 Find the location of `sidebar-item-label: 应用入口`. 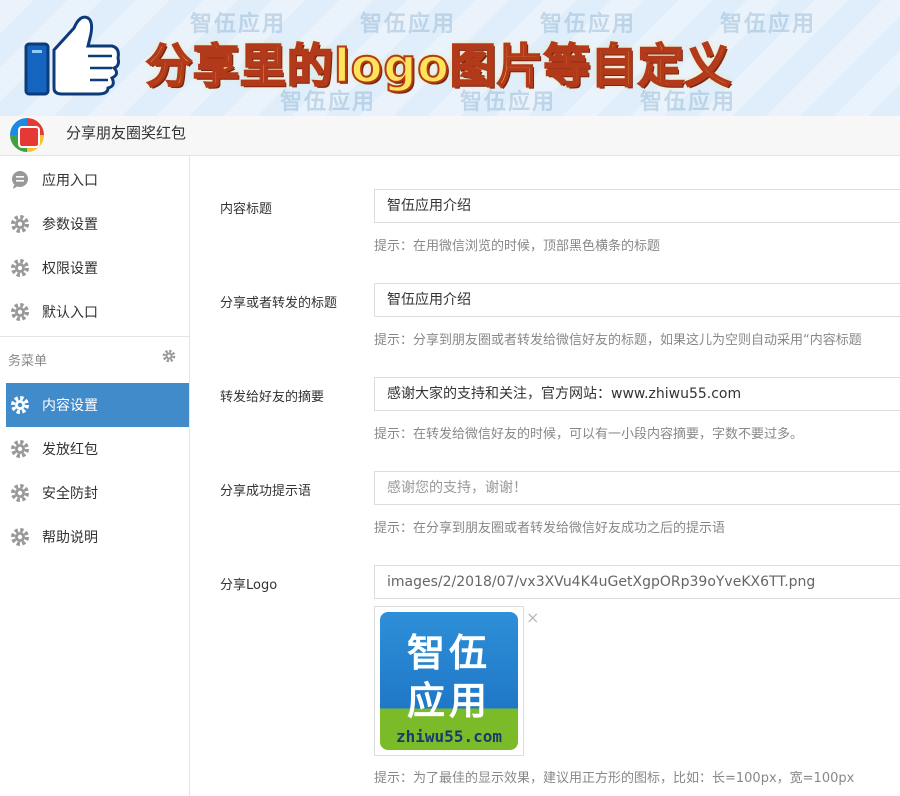

sidebar-item-label: 应用入口 is located at coordinates (70, 181).